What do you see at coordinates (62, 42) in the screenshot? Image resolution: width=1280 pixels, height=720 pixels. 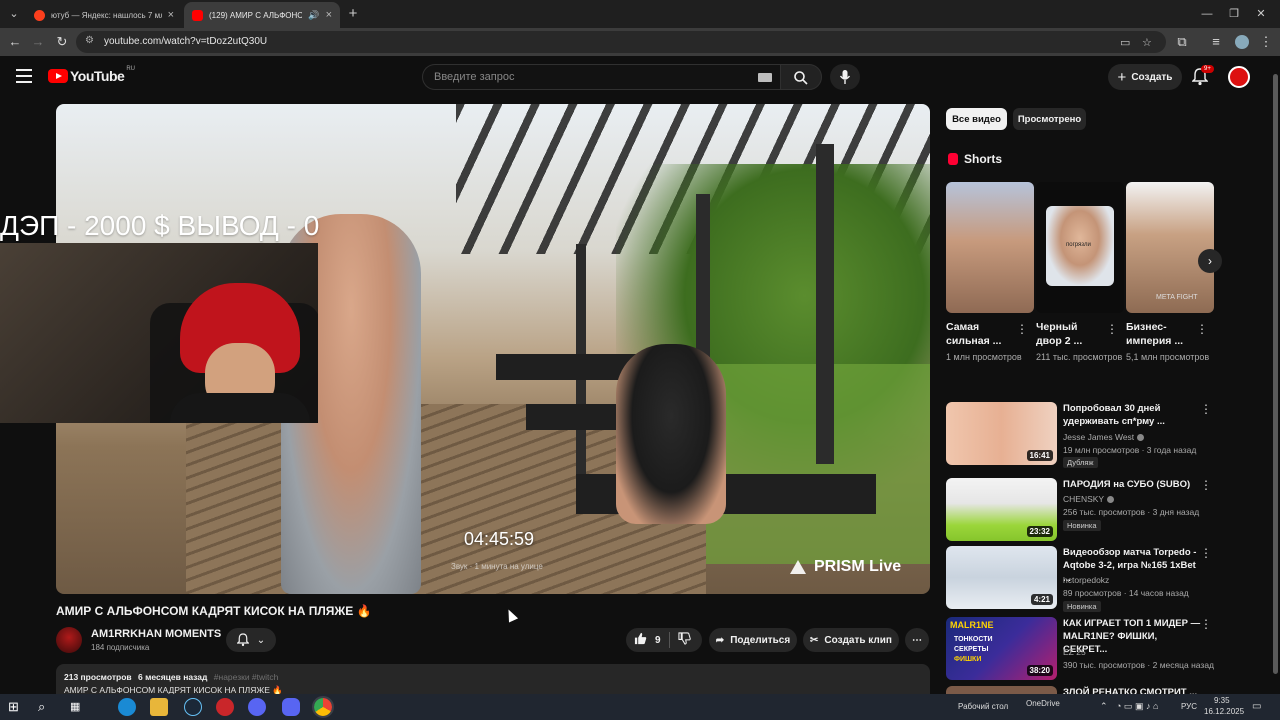 I see `reload-icon: ↻` at bounding box center [62, 42].